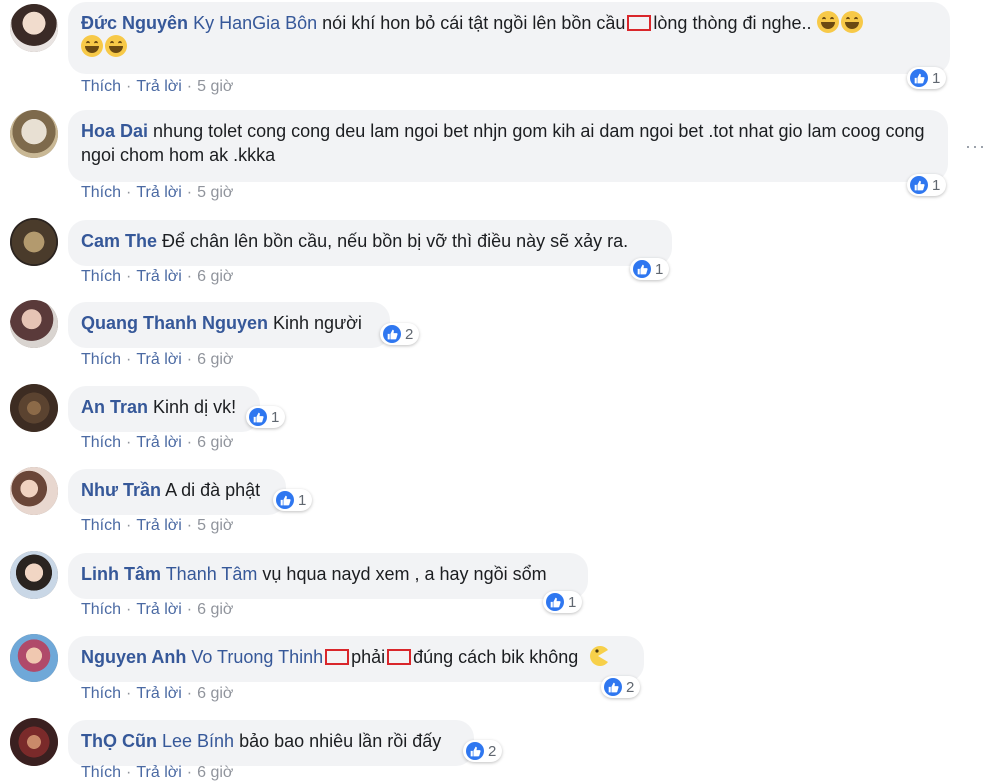 Image resolution: width=1000 pixels, height=782 pixels. I want to click on comment-author: ThỌ Cũn, so click(119, 741).